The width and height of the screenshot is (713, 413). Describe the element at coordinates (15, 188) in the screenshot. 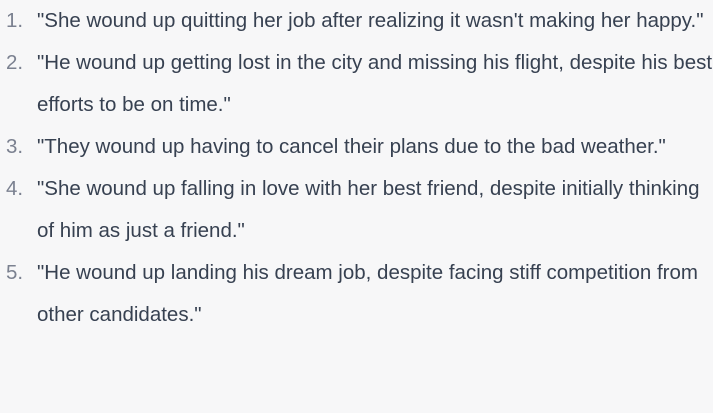

I see `list-item-number: 4.` at that location.